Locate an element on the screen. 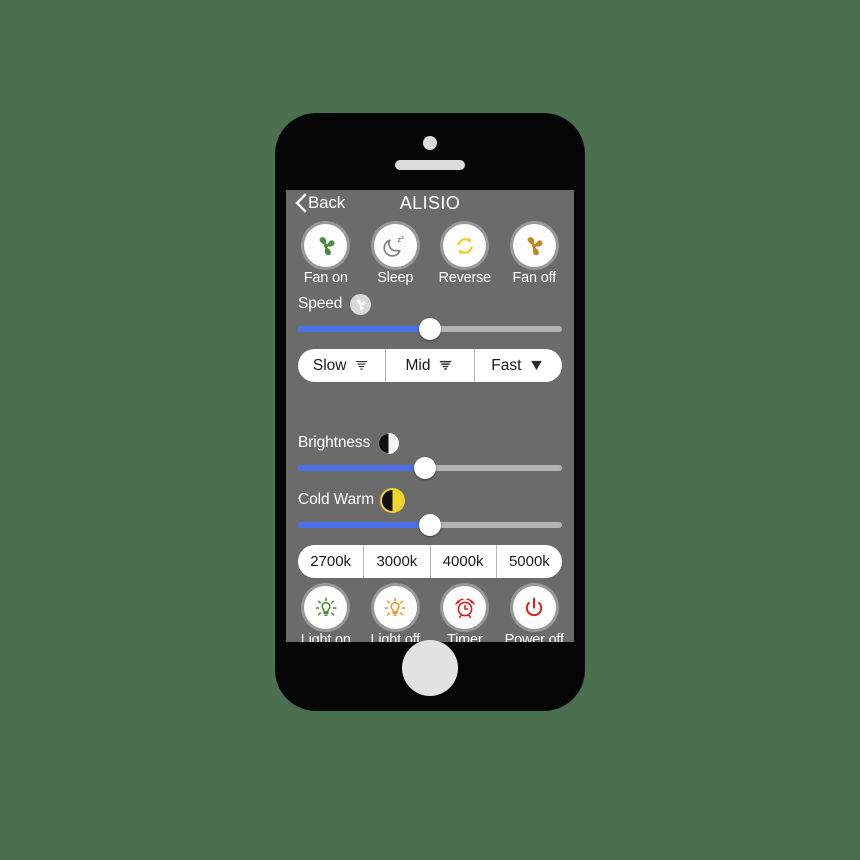  coldwarm-slider-header: Cold Warm is located at coordinates (430, 500).